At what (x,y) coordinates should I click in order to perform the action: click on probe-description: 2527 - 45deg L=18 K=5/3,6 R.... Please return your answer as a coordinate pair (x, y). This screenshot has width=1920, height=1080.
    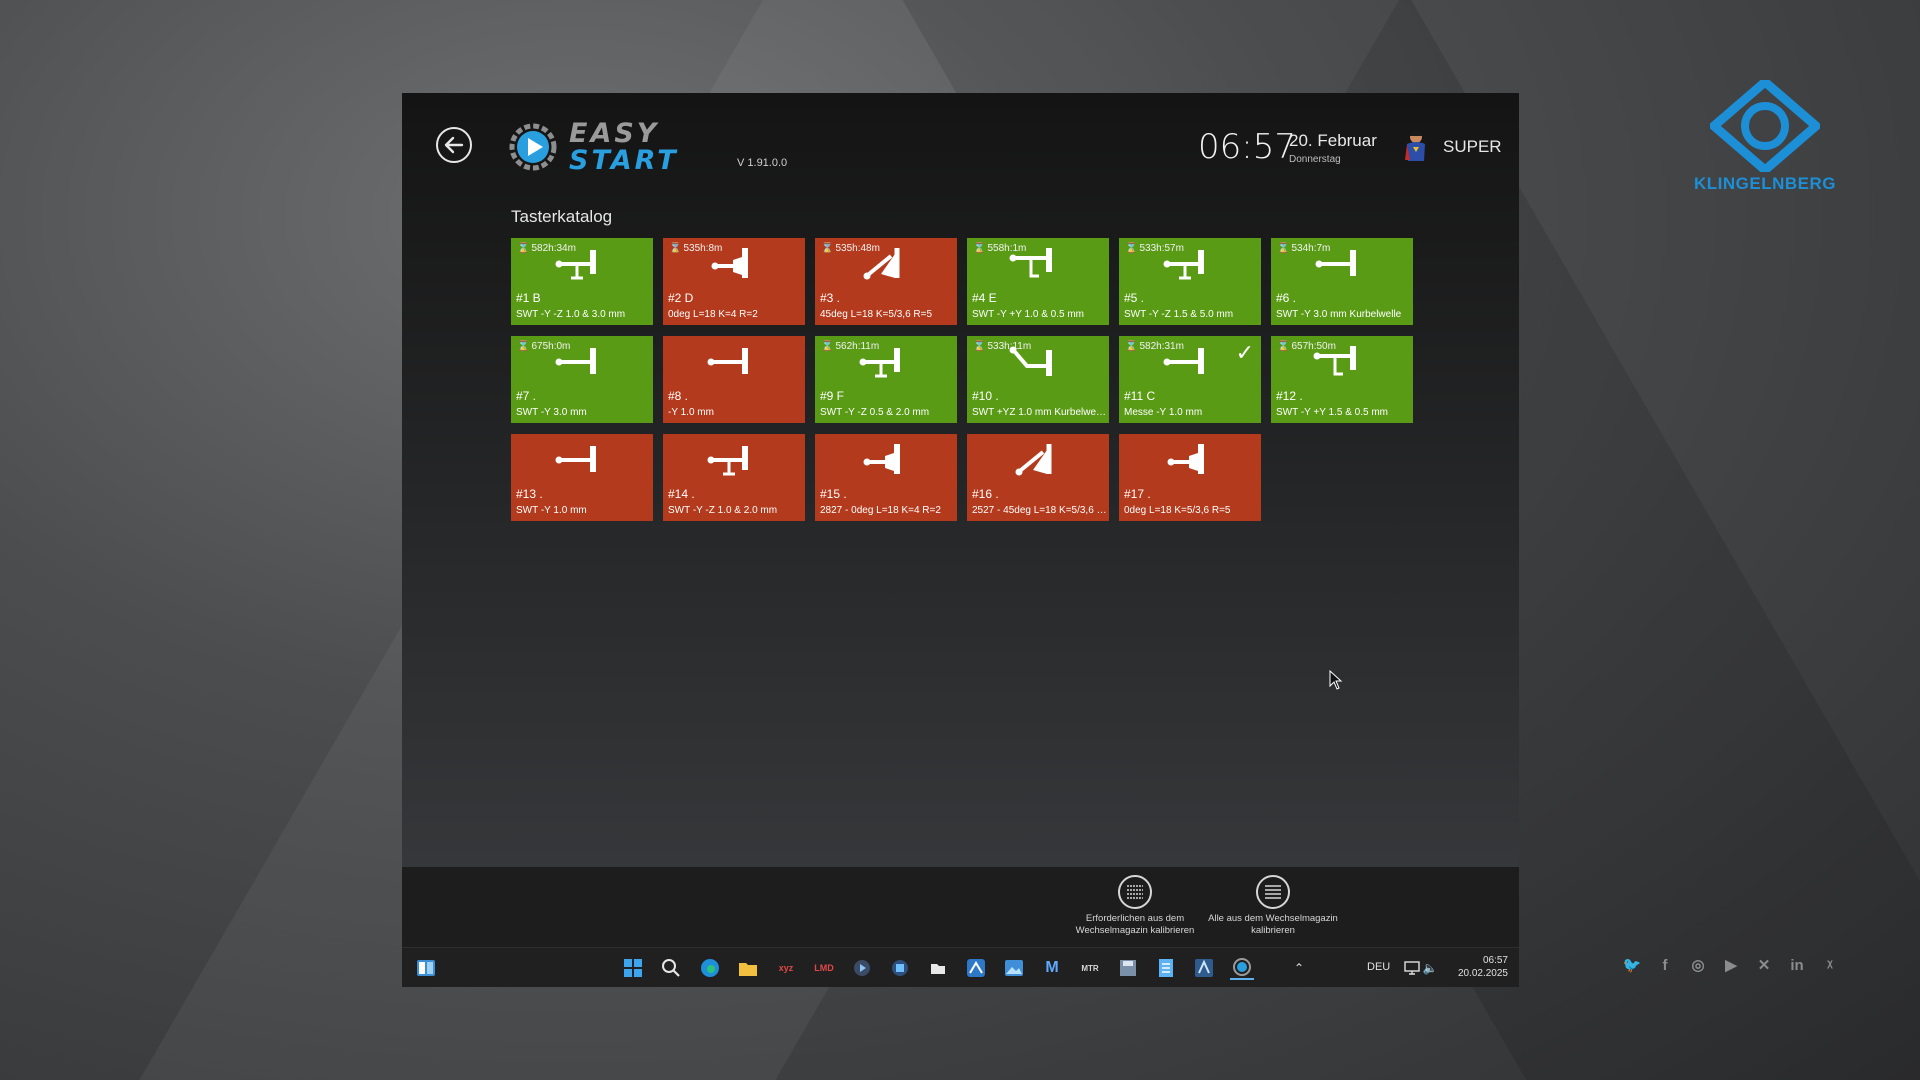
    Looking at the image, I should click on (1040, 510).